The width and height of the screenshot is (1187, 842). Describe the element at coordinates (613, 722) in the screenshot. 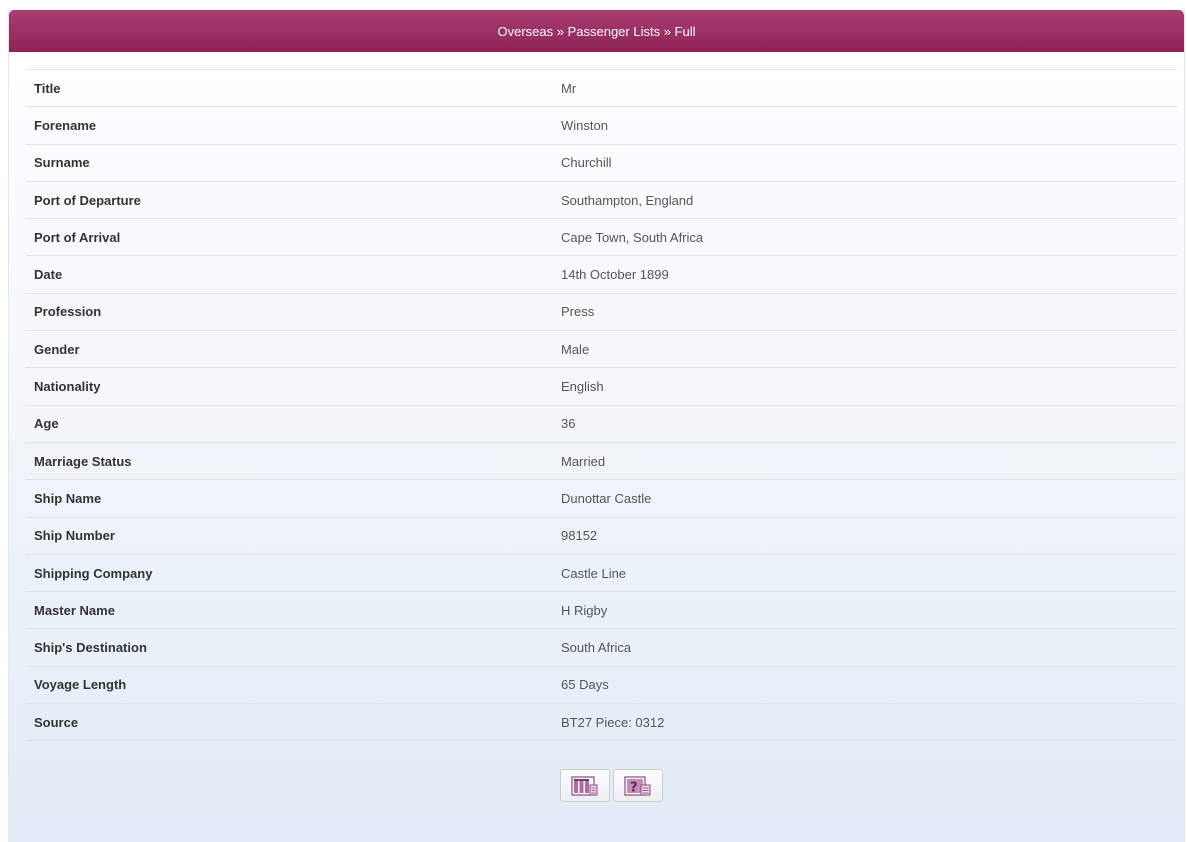

I see `field-value: BT27 Piece: 0312` at that location.